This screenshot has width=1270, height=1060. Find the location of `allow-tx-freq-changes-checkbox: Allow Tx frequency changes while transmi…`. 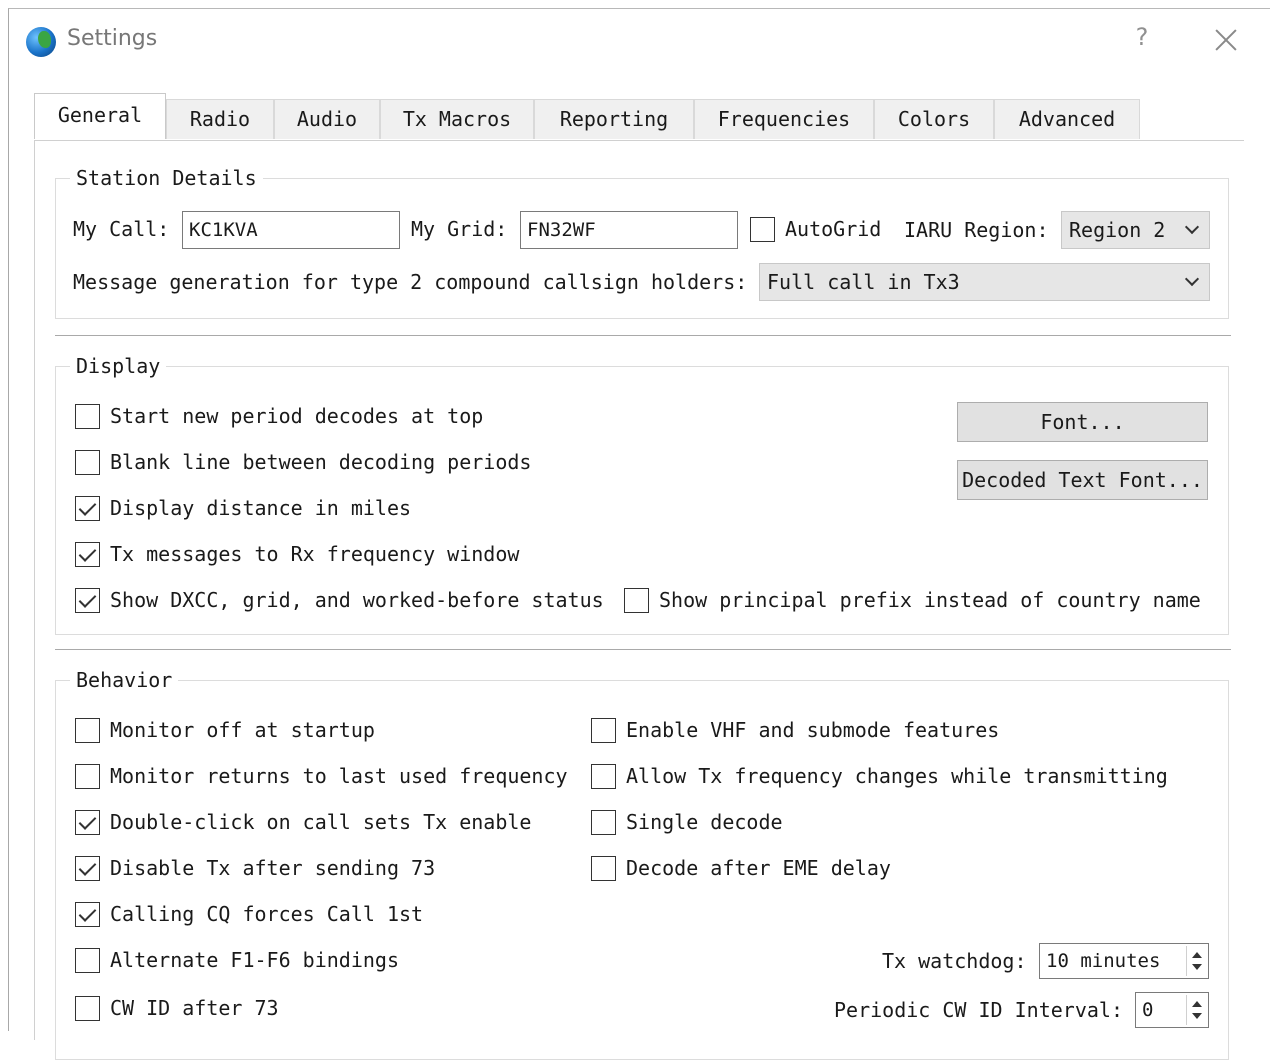

allow-tx-freq-changes-checkbox: Allow Tx frequency changes while transmi… is located at coordinates (886, 777).